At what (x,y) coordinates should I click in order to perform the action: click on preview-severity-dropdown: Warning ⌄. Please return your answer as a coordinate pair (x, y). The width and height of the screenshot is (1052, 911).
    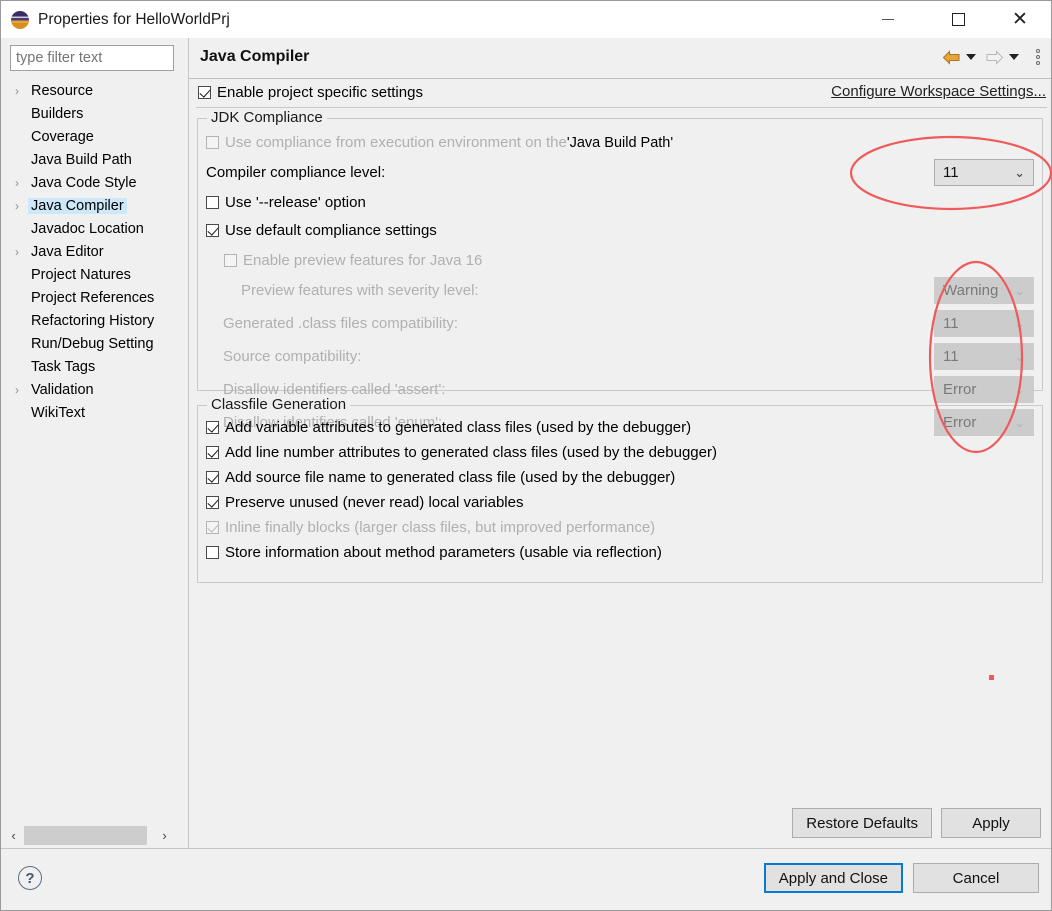
    Looking at the image, I should click on (984, 290).